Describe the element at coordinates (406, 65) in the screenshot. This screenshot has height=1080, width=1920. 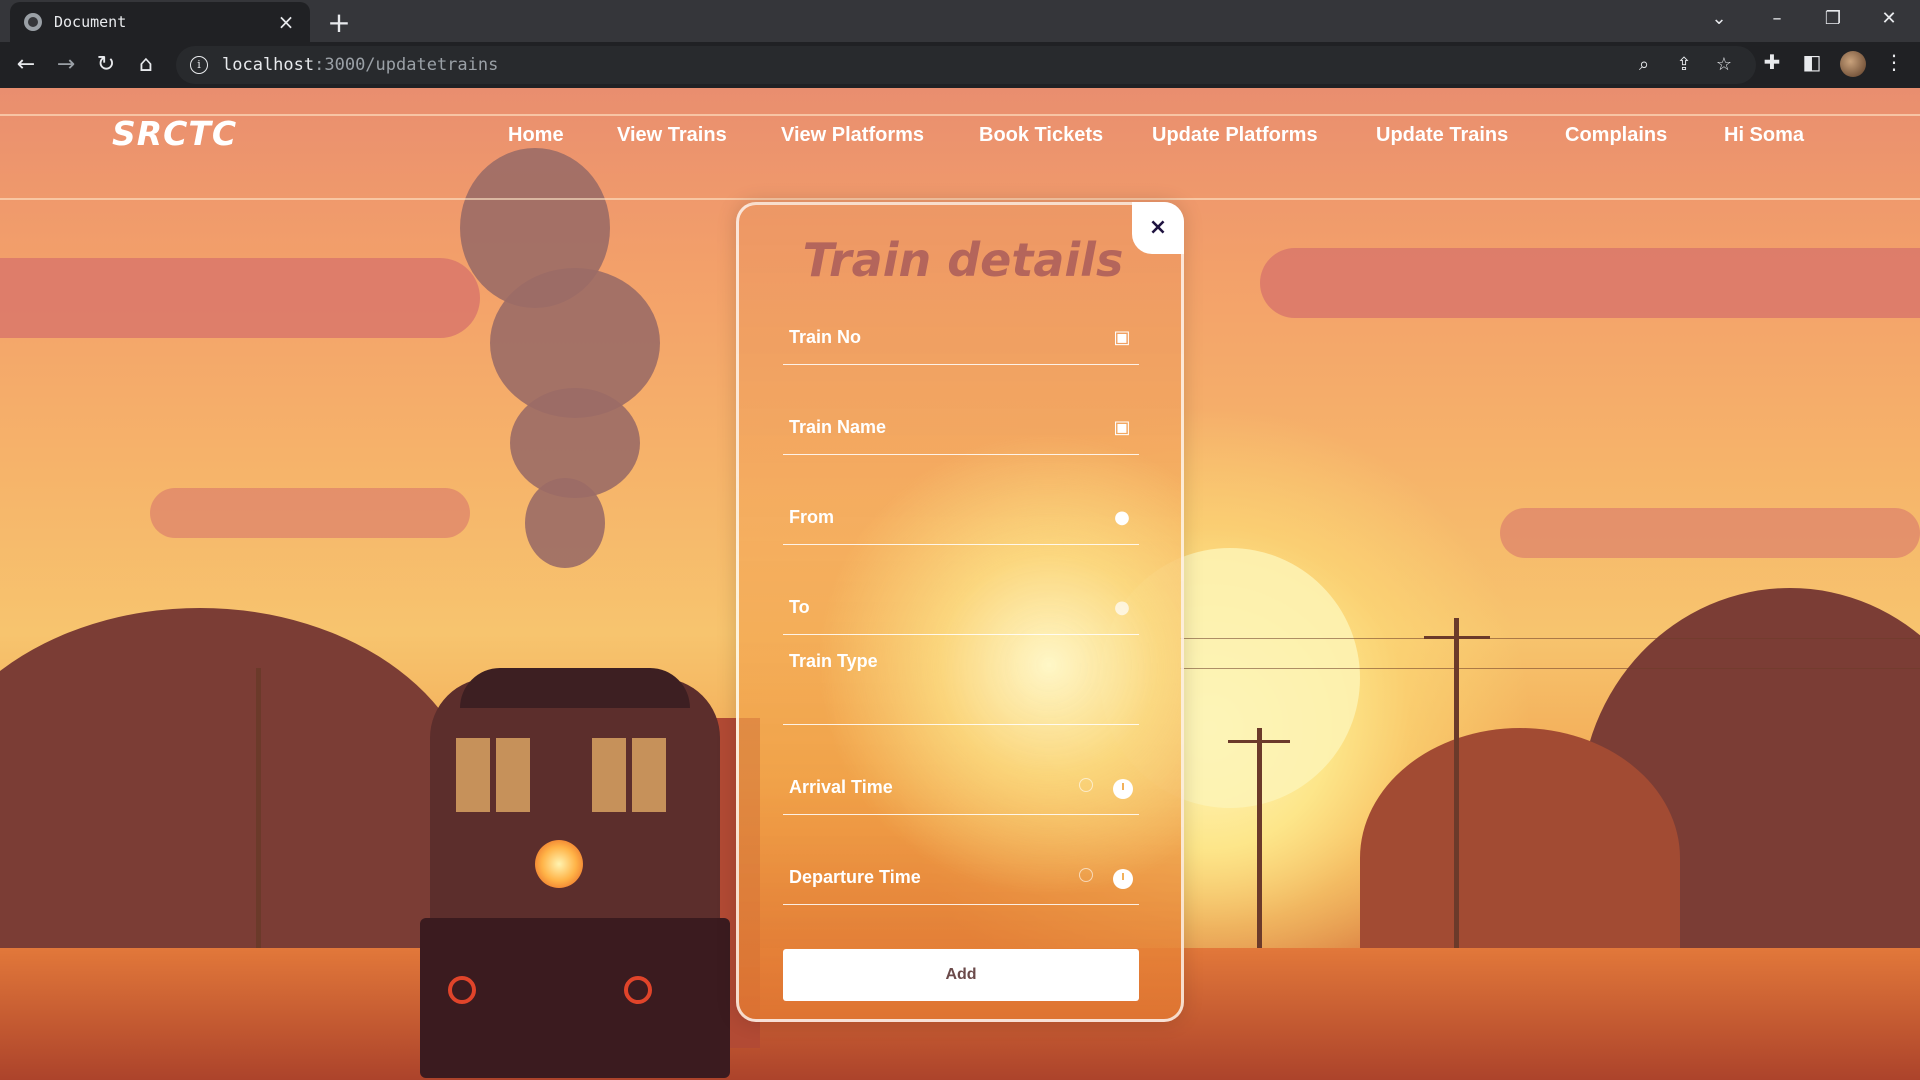
I see `url-path: :3000/updatetrains` at that location.